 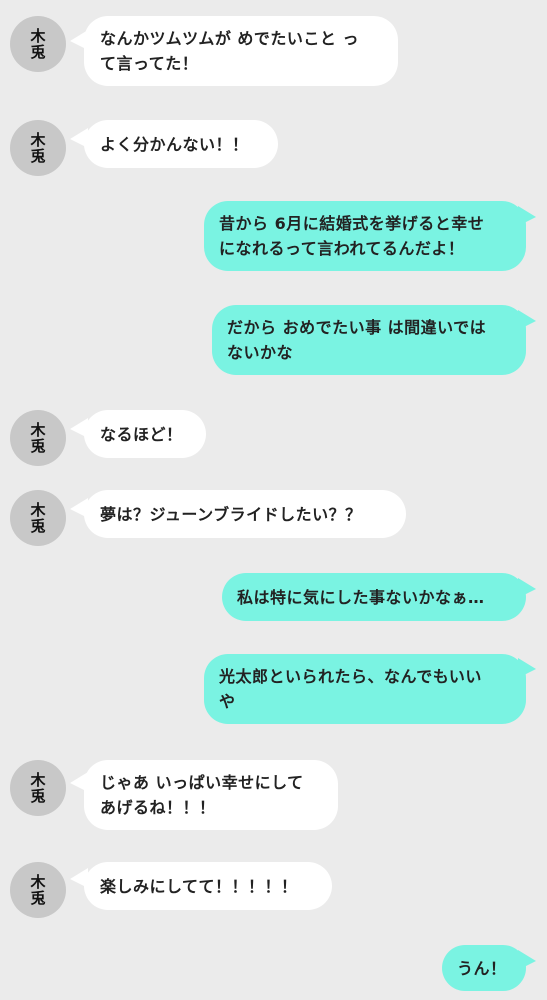 What do you see at coordinates (365, 236) in the screenshot?
I see `message-bubble: 昔から 6月に結婚式を挙げると幸せ になれるって言われてるんだよ！` at bounding box center [365, 236].